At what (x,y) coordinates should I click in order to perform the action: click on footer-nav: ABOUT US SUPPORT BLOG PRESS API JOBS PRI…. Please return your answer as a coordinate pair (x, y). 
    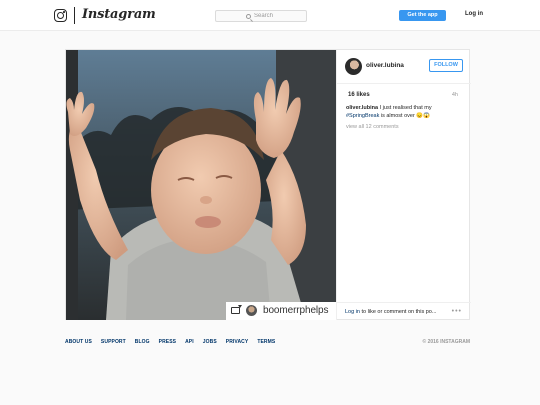
    Looking at the image, I should click on (170, 342).